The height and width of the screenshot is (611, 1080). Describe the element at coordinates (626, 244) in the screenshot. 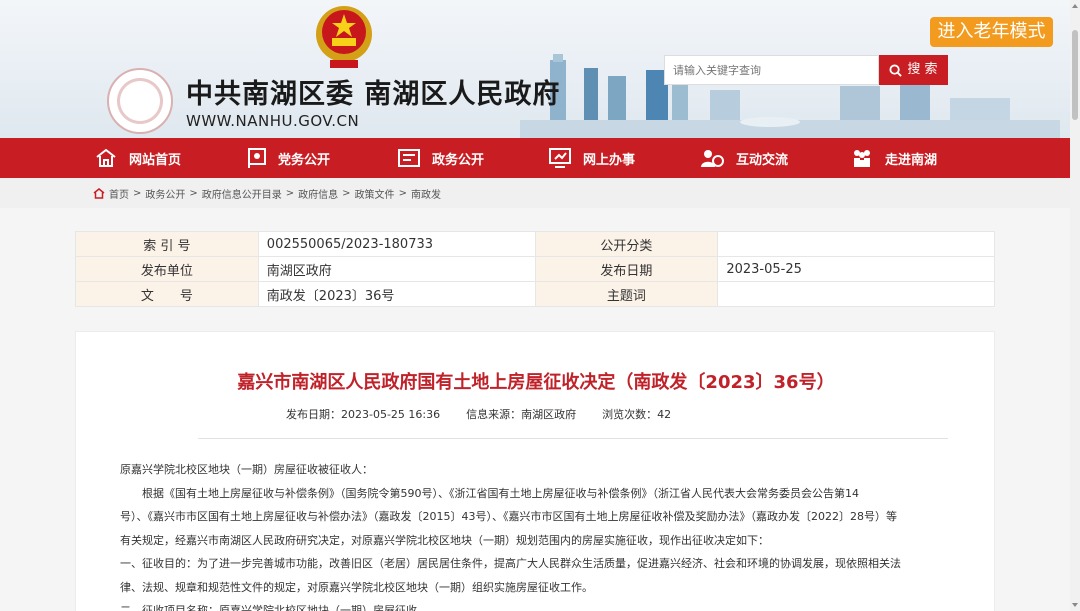

I see `category-label: 公开分类` at that location.